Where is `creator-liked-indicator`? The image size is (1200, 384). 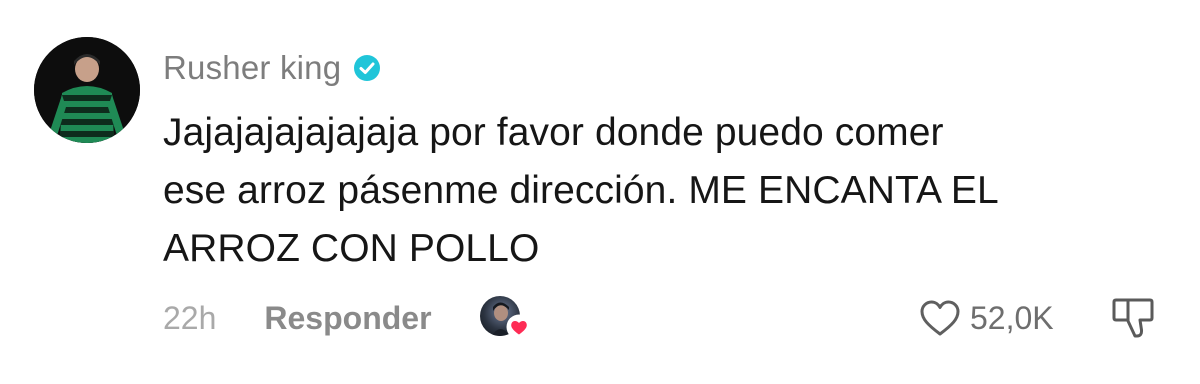
creator-liked-indicator is located at coordinates (507, 318).